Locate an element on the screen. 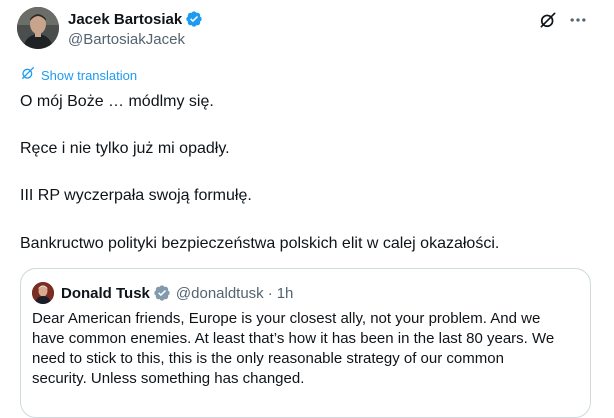  author-display-name: Jacek Bartosiak is located at coordinates (125, 19).